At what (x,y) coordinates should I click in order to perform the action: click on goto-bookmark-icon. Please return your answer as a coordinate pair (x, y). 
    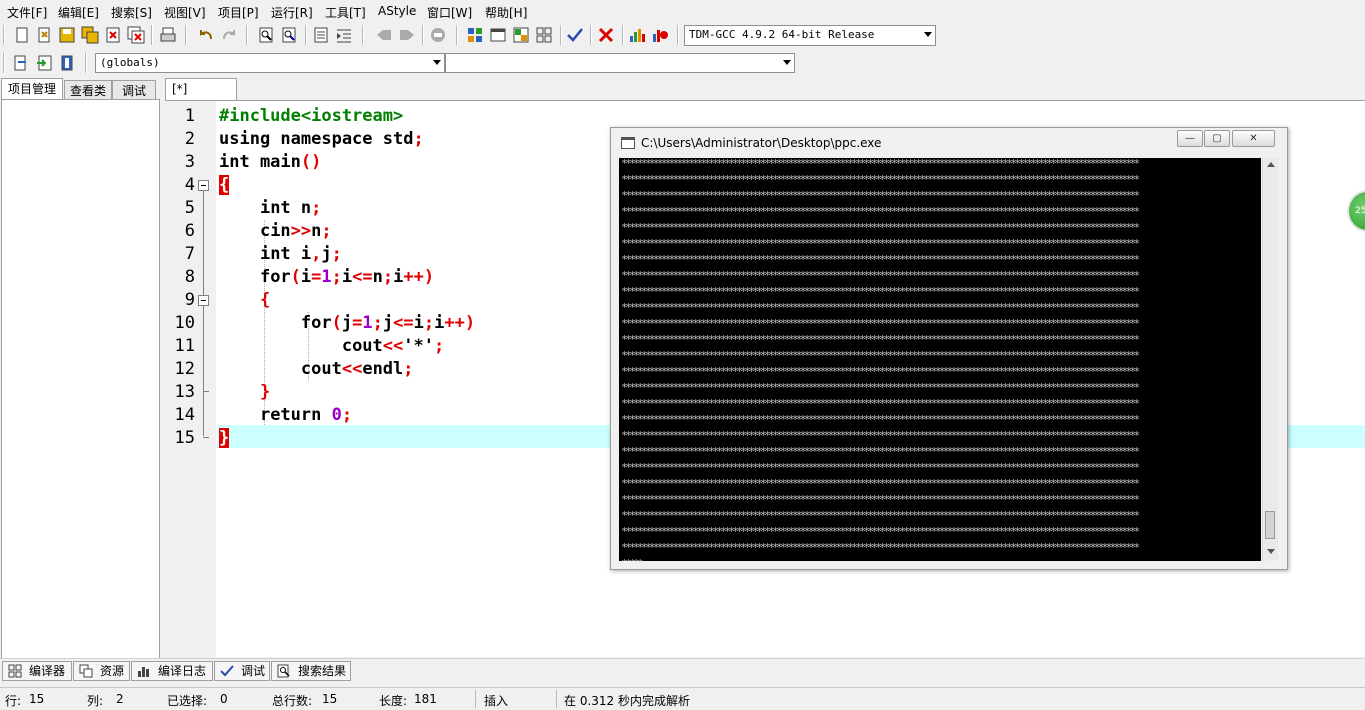
    Looking at the image, I should click on (67, 63).